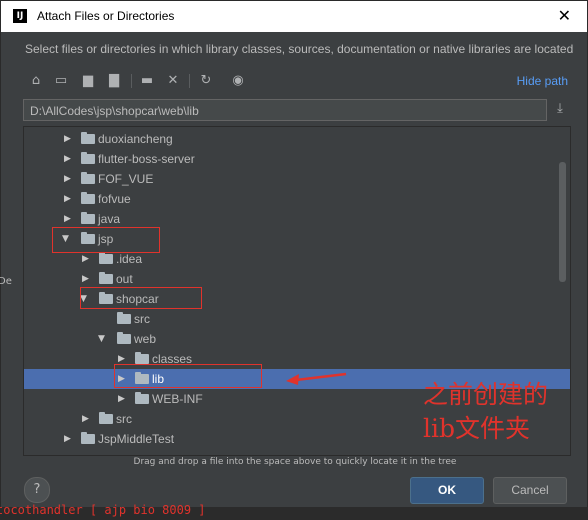  What do you see at coordinates (126, 179) in the screenshot?
I see `tree-row-label: FOF_VUE` at bounding box center [126, 179].